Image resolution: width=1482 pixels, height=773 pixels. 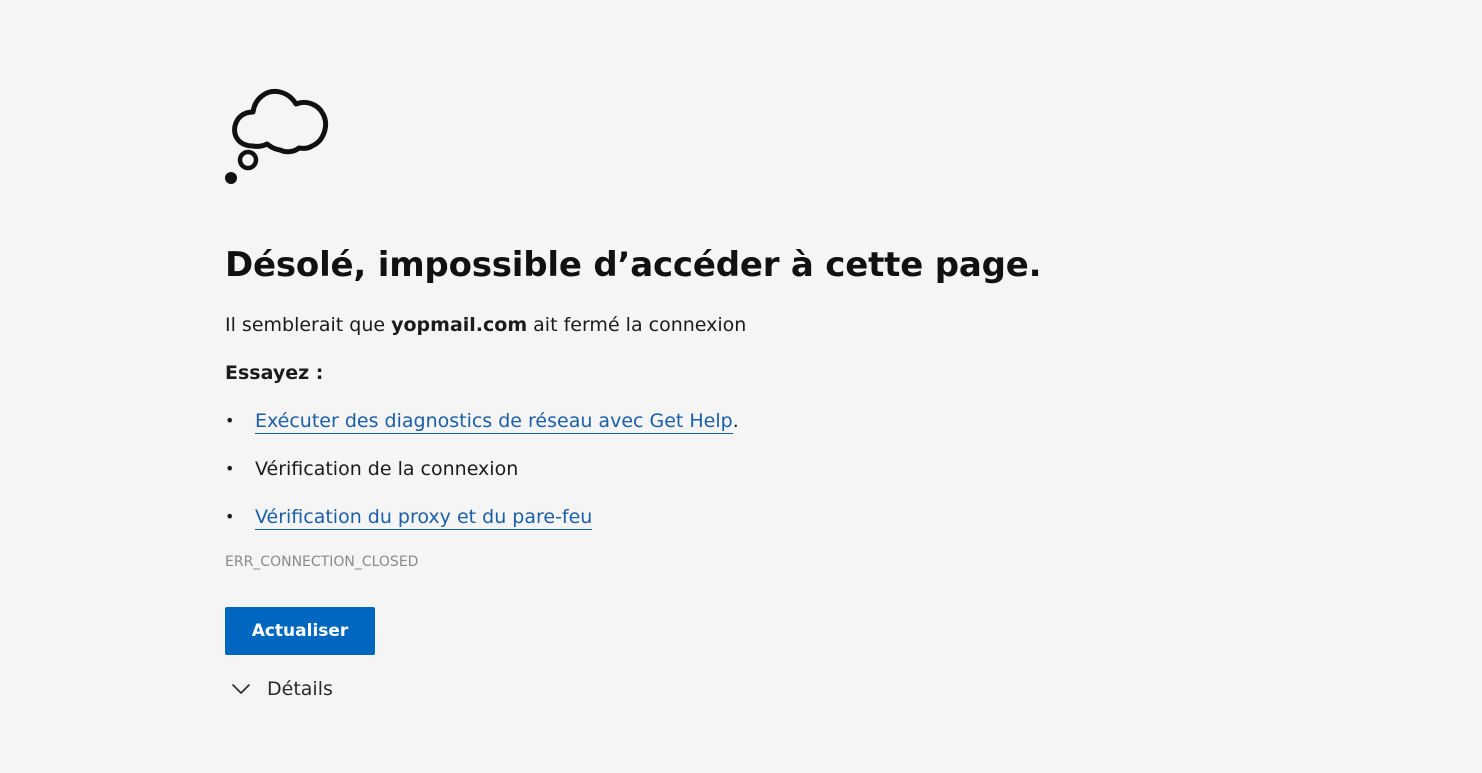 I want to click on details-label: Détails, so click(x=300, y=689).